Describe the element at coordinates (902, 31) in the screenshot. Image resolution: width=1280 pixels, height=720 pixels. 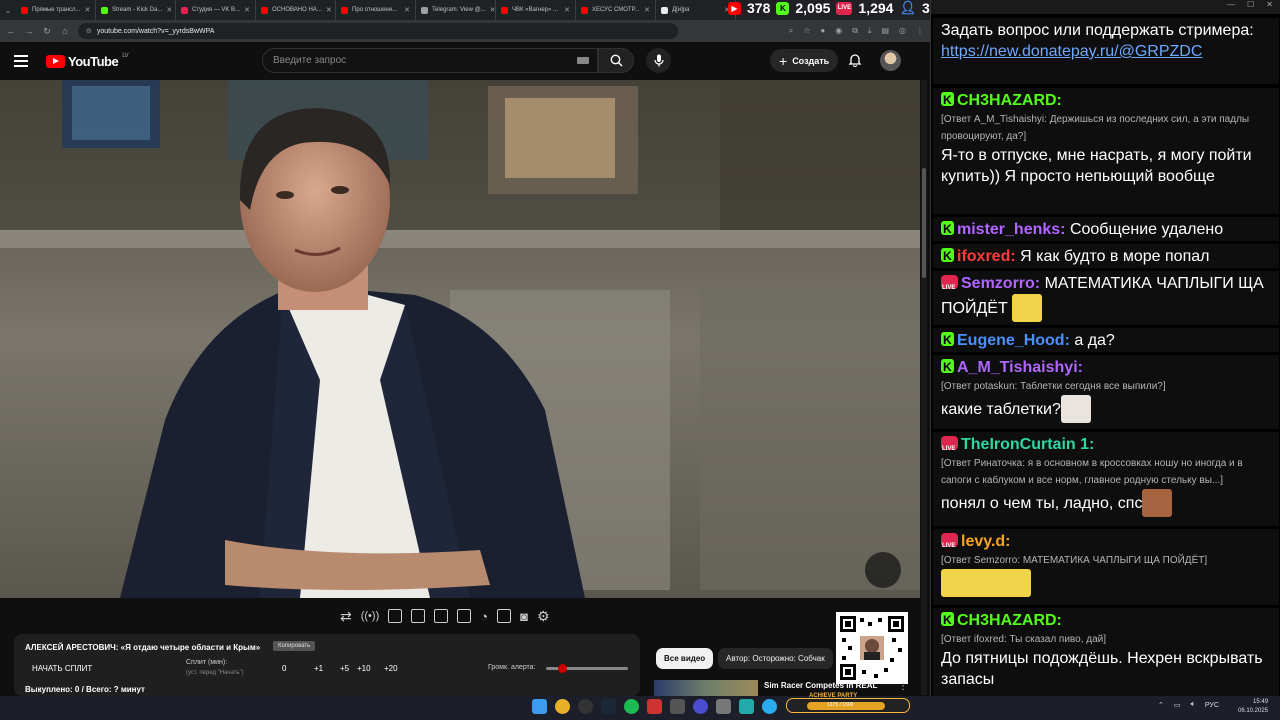
I see `profile-icon: ◎` at that location.